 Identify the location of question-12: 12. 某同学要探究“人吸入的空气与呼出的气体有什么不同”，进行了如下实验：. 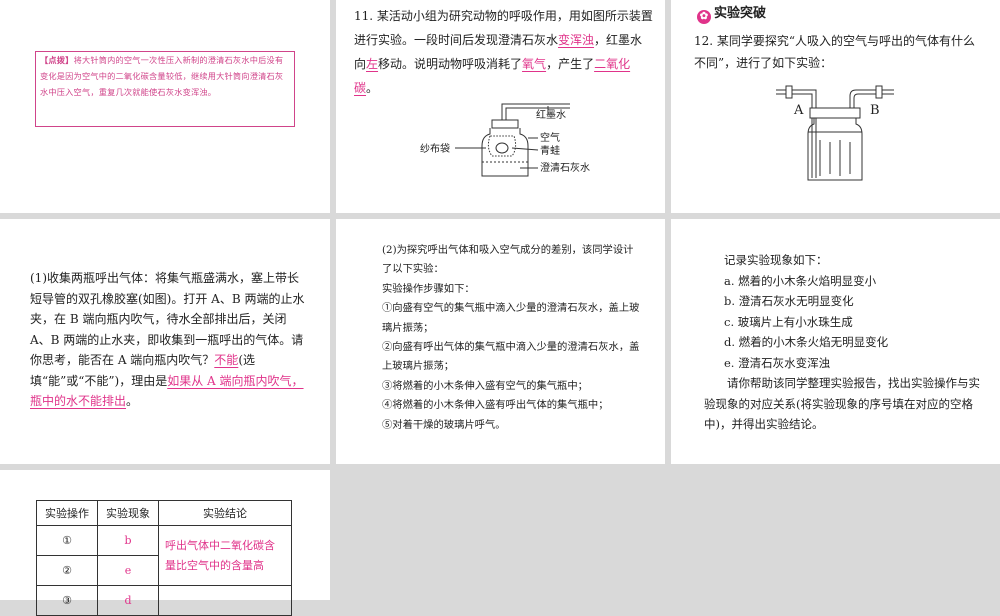
(835, 52).